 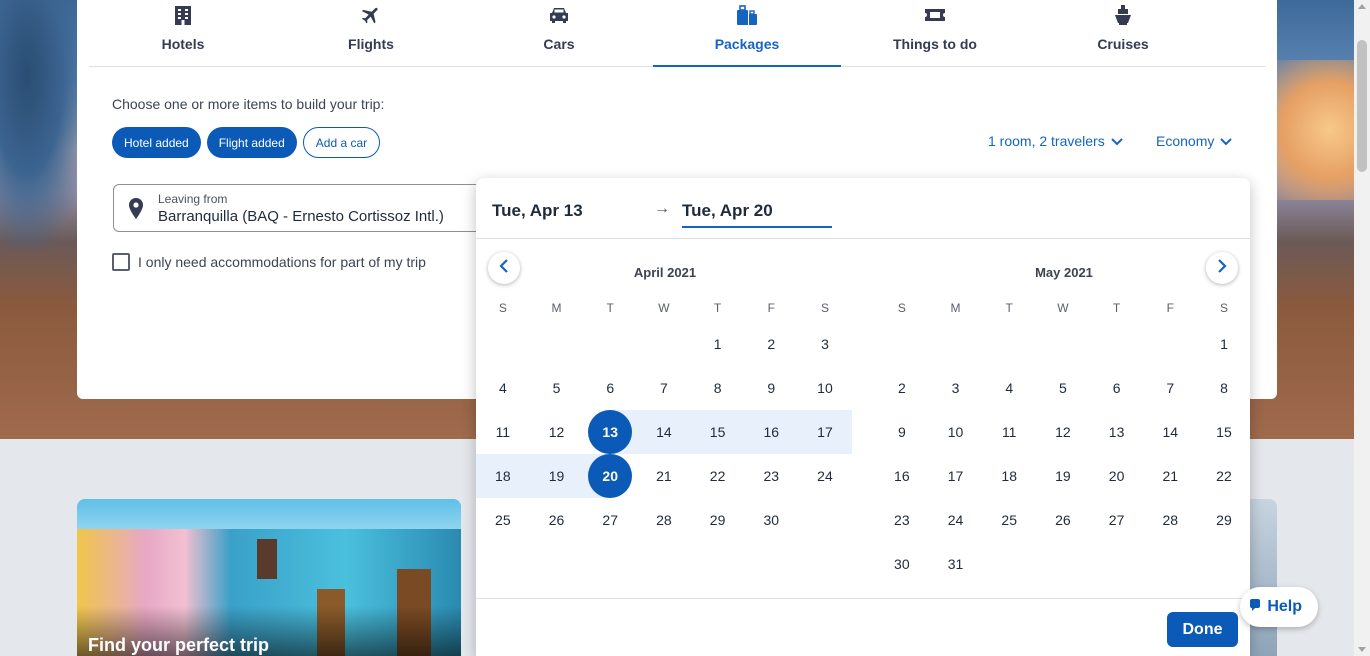 I want to click on scroll-down-arrow-icon, so click(x=1362, y=649).